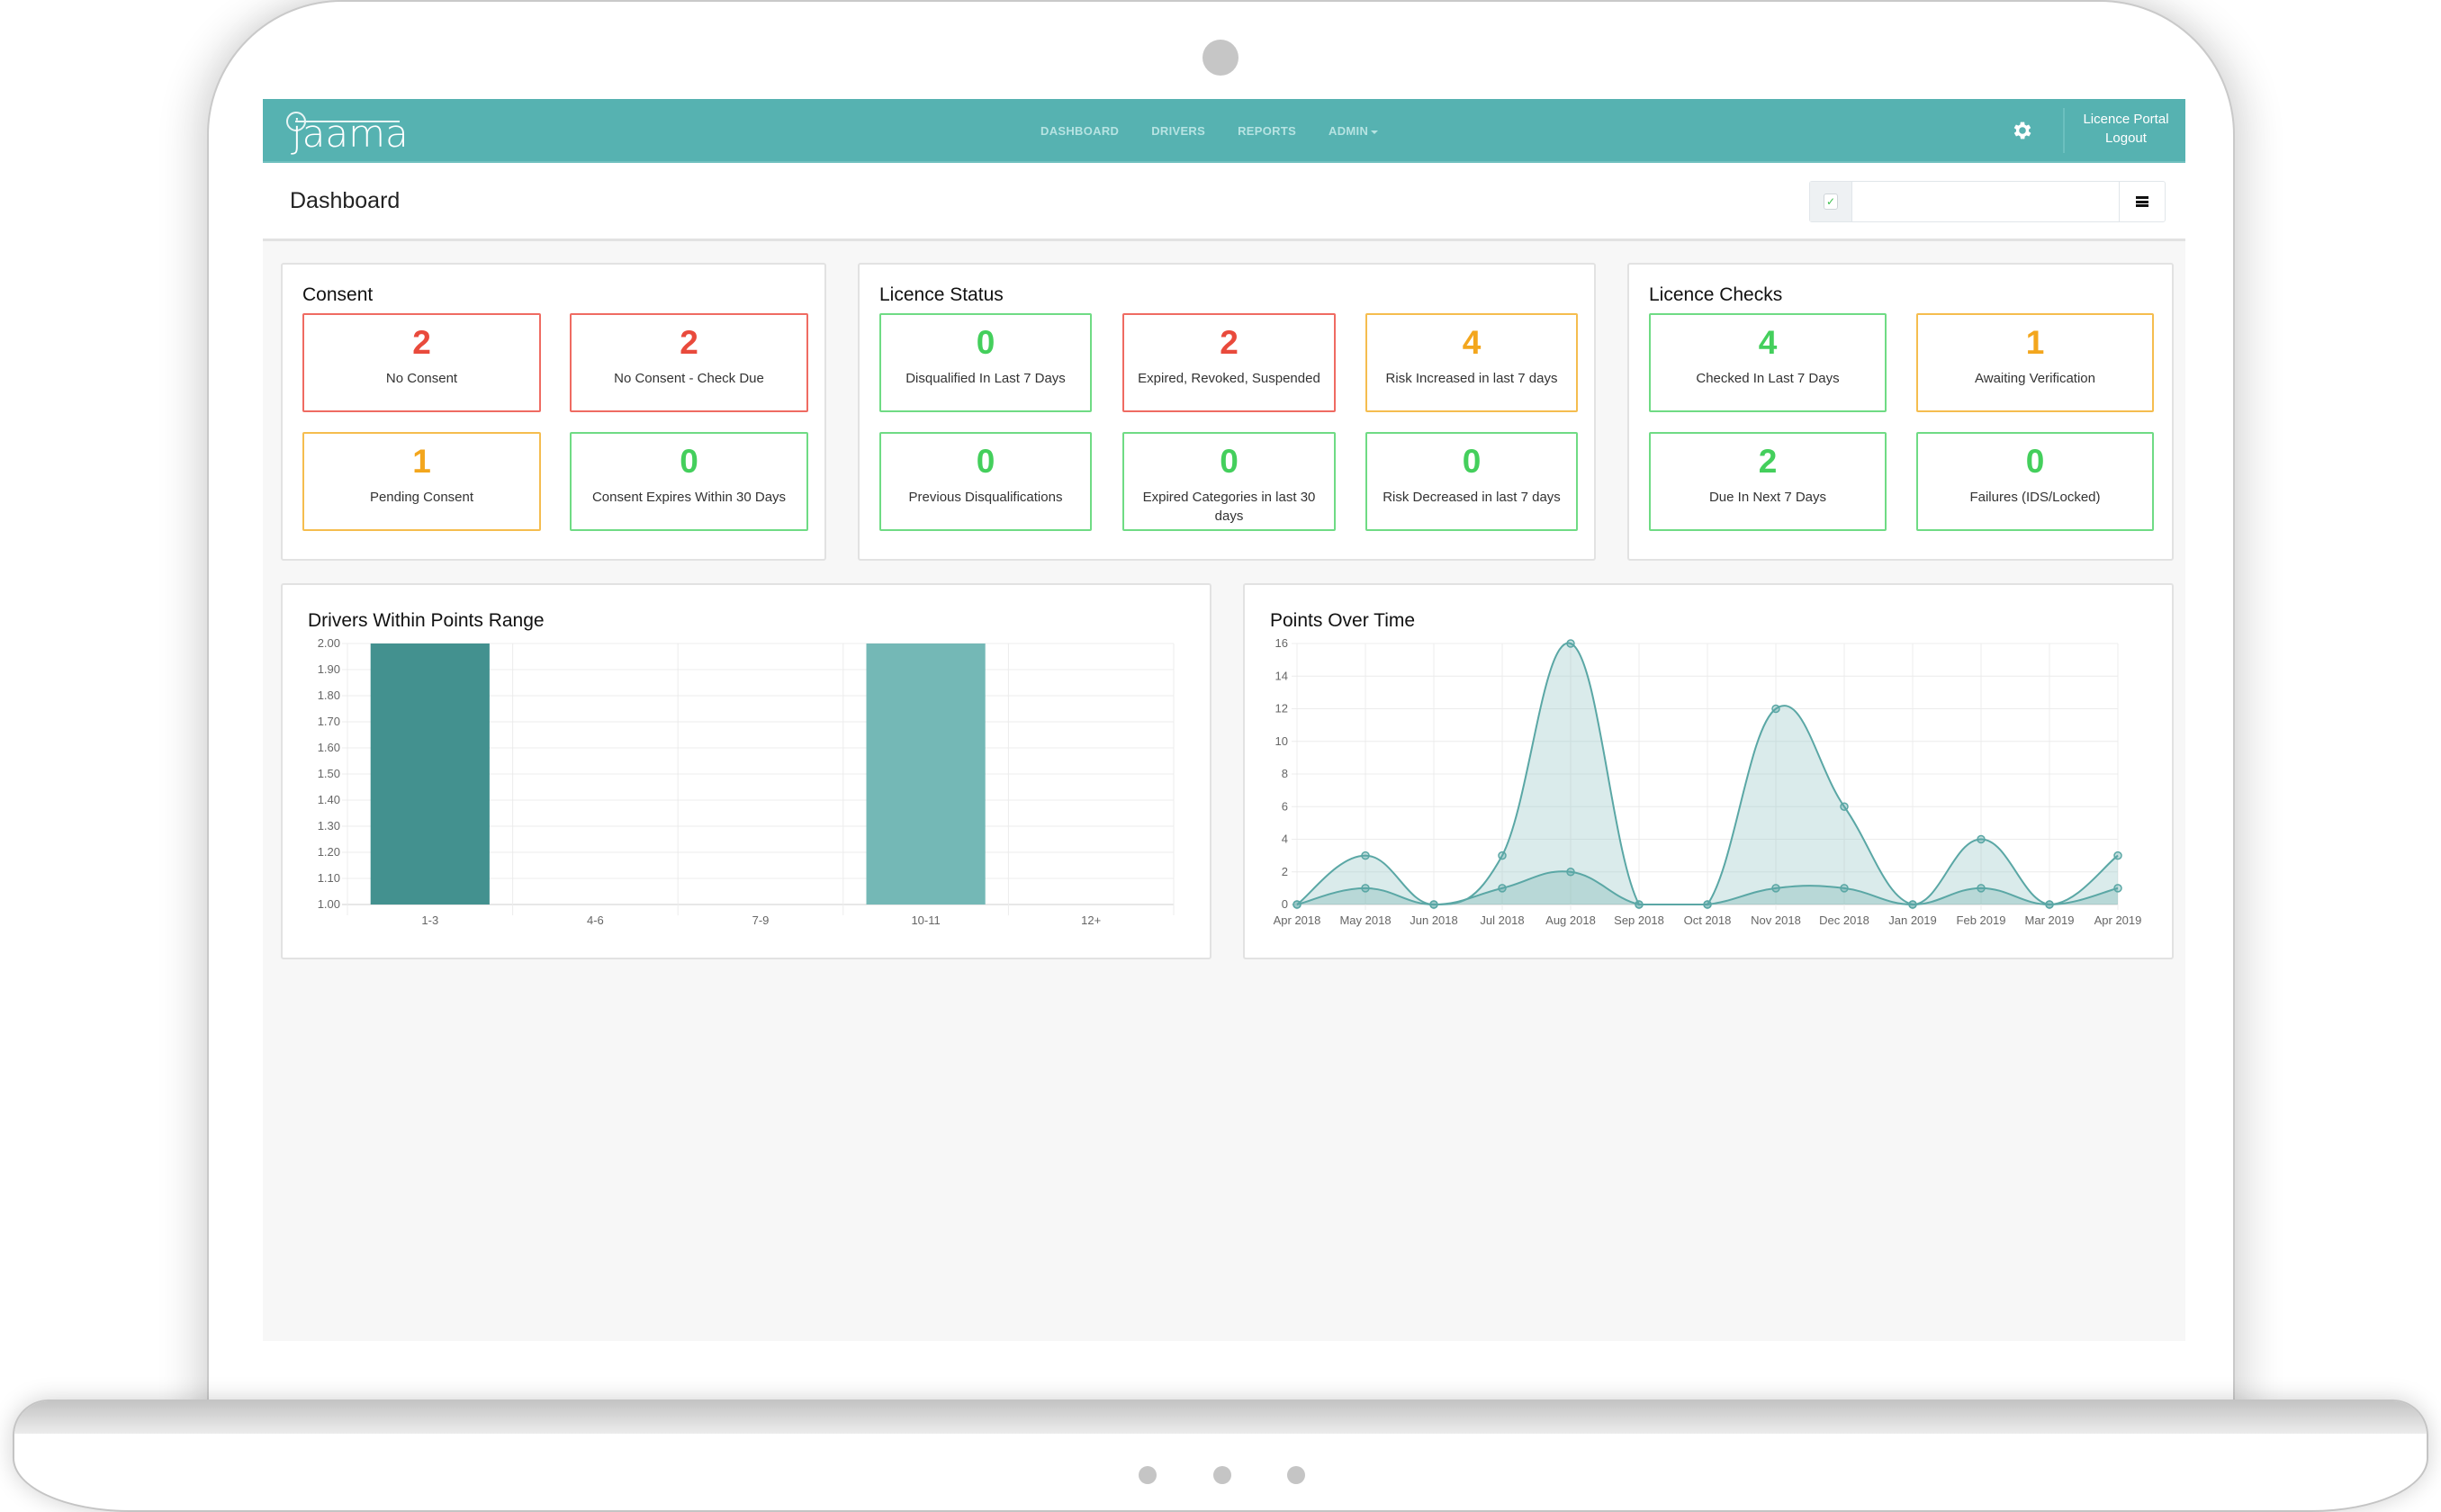 This screenshot has height=1512, width=2441. I want to click on page-header: Dashboard ✓, so click(1224, 202).